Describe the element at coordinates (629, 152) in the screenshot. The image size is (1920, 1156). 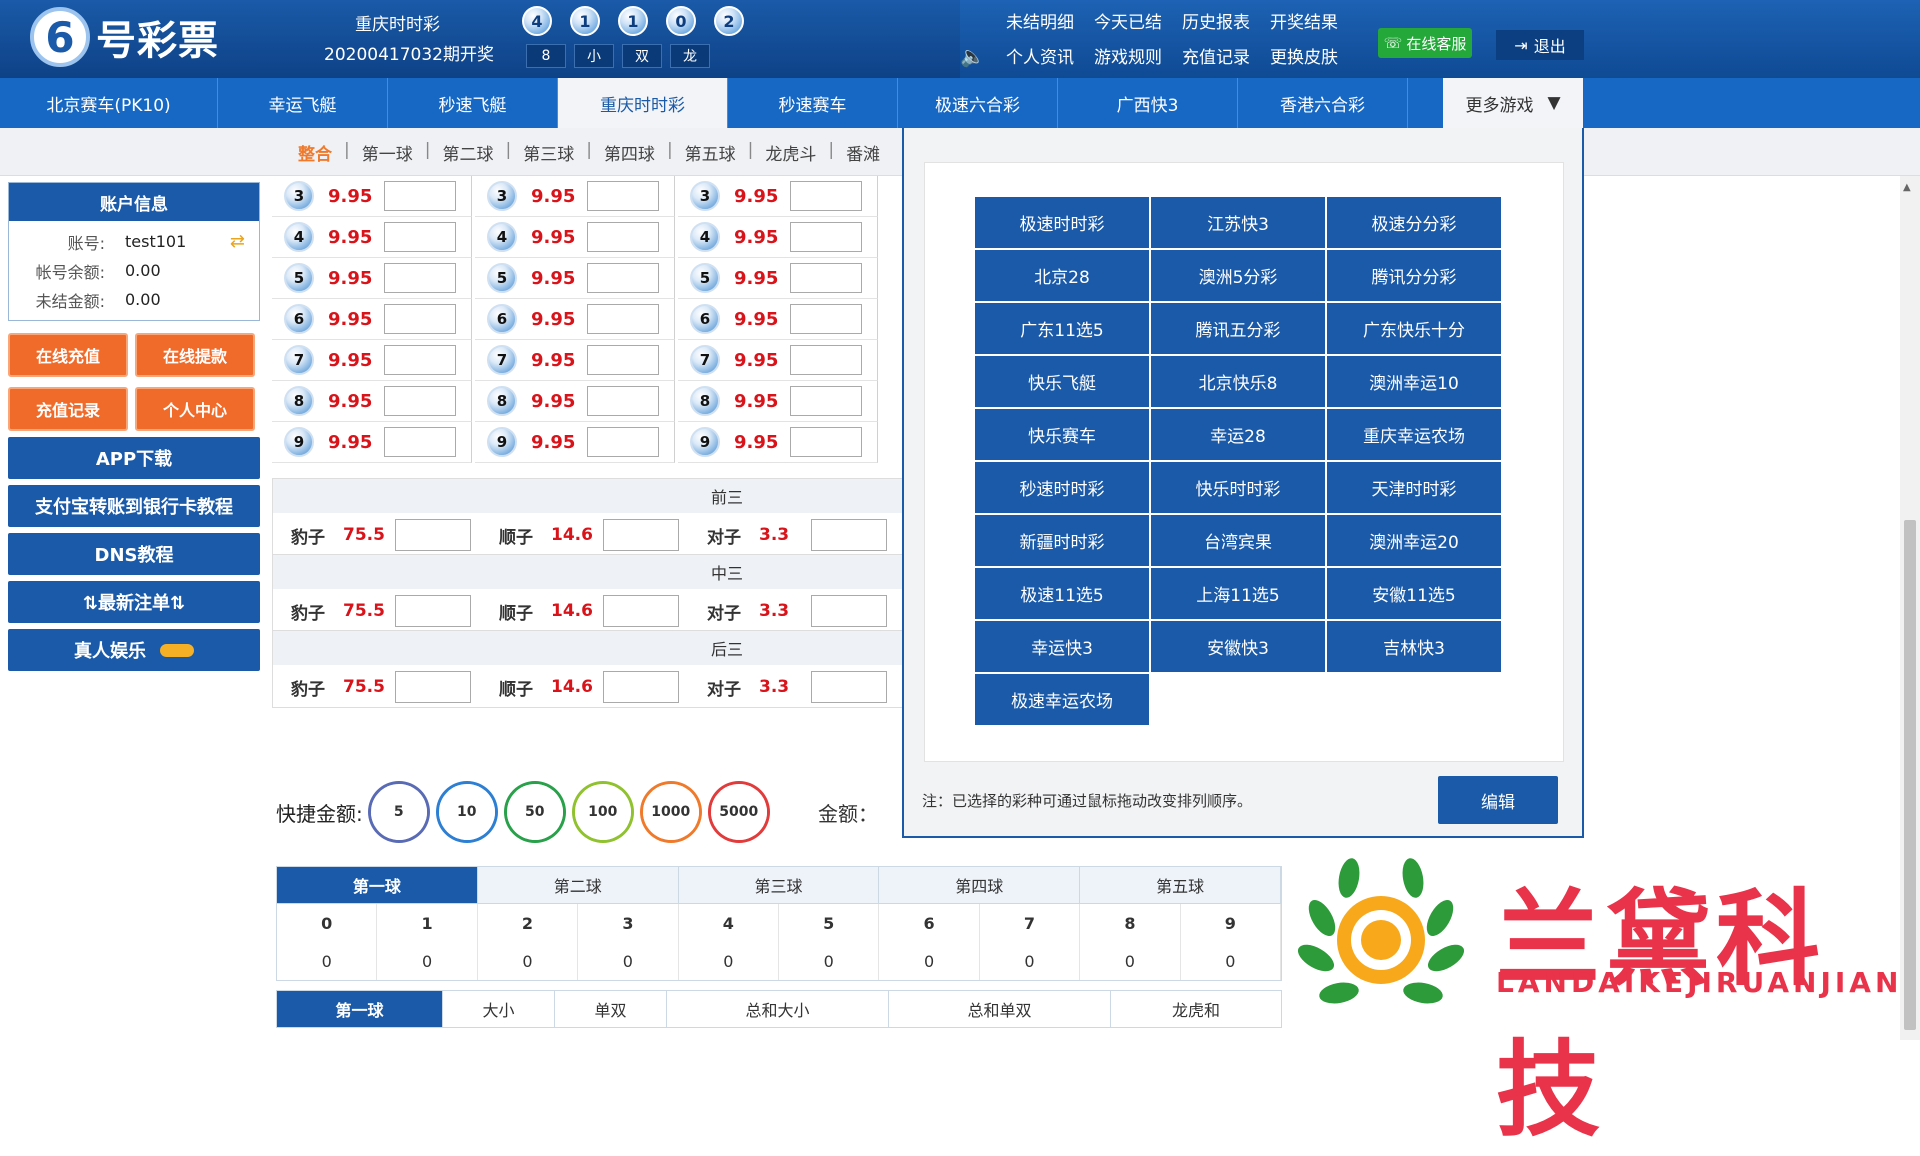
I see `subtab-ball4: 第四球` at that location.